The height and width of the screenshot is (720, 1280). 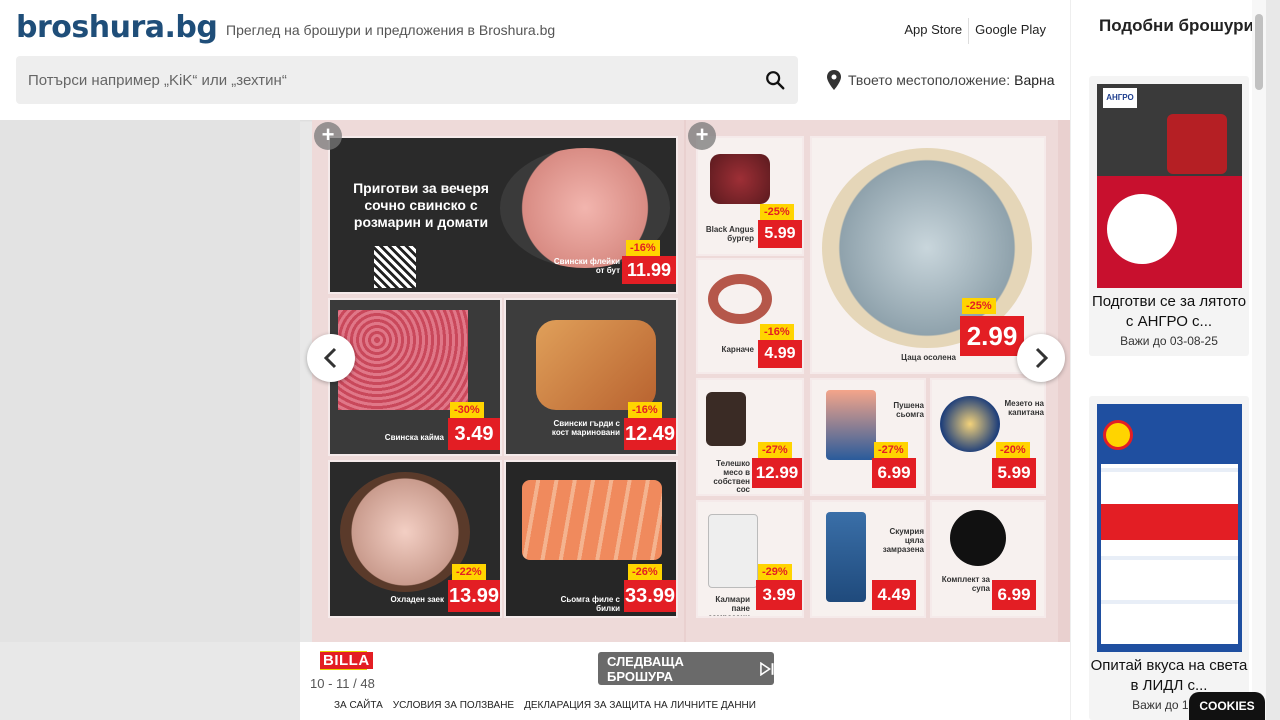 I want to click on burger-image, so click(x=740, y=179).